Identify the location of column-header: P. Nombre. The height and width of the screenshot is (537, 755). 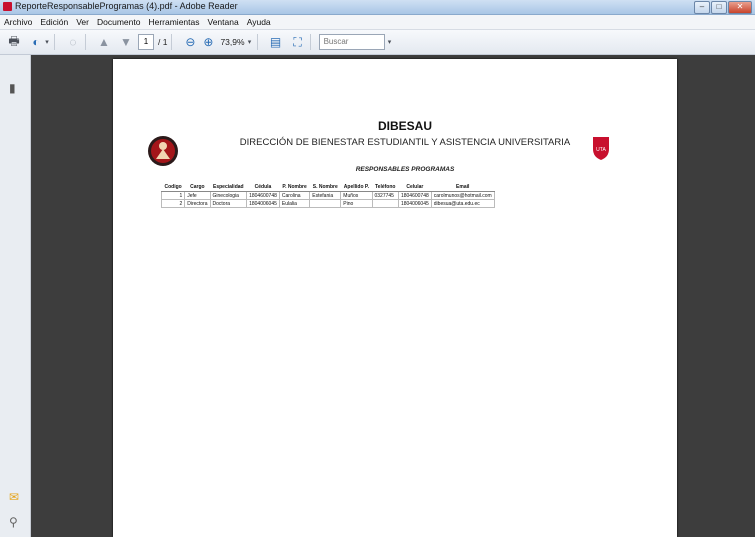
(294, 187).